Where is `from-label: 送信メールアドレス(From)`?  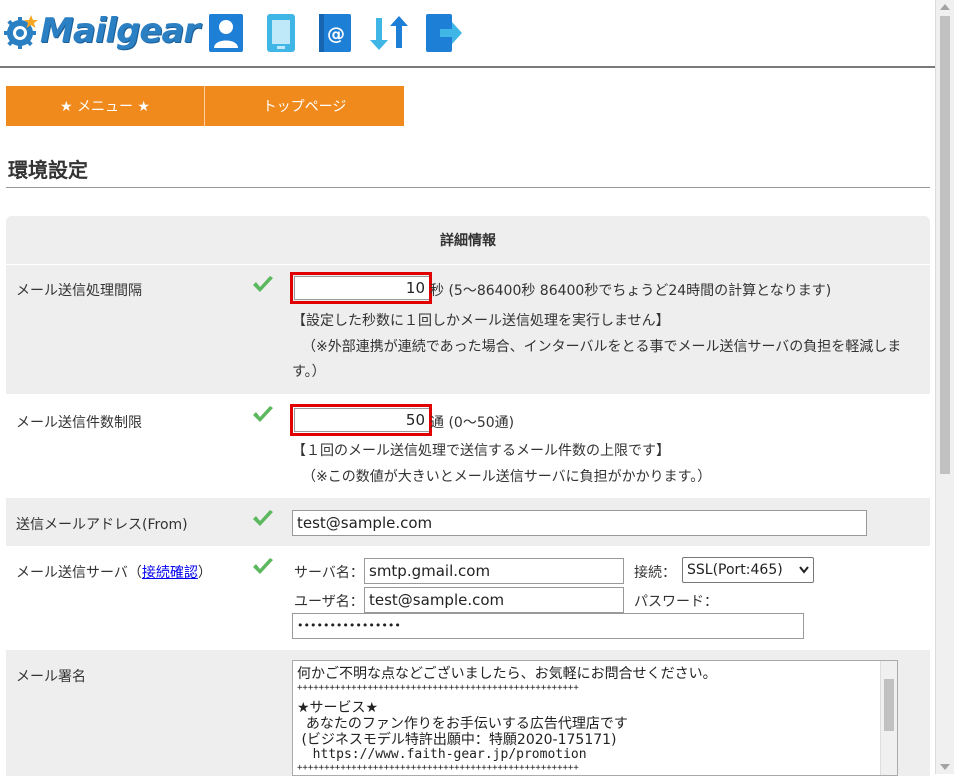
from-label: 送信メールアドレス(From) is located at coordinates (102, 525).